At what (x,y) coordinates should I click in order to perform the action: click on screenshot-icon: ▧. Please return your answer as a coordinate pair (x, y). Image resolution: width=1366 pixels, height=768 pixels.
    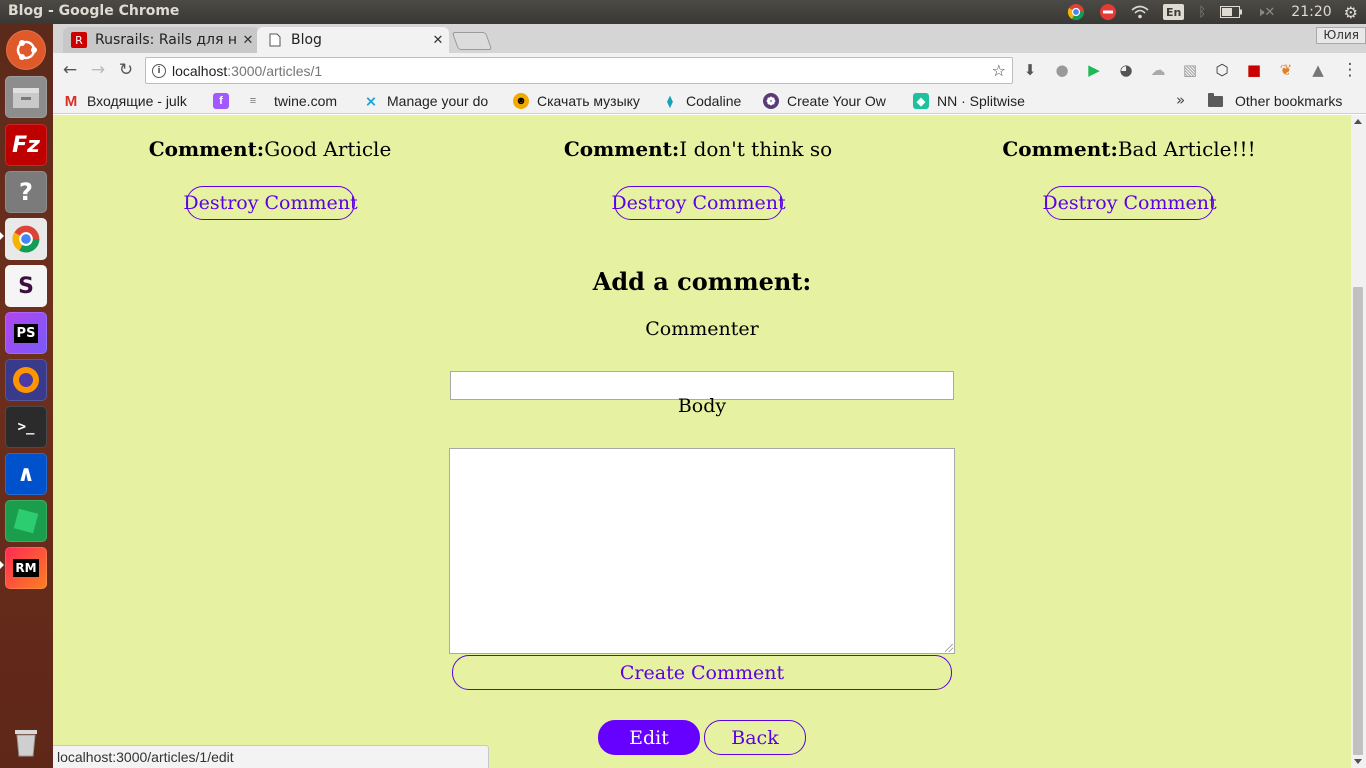
    Looking at the image, I should click on (1190, 70).